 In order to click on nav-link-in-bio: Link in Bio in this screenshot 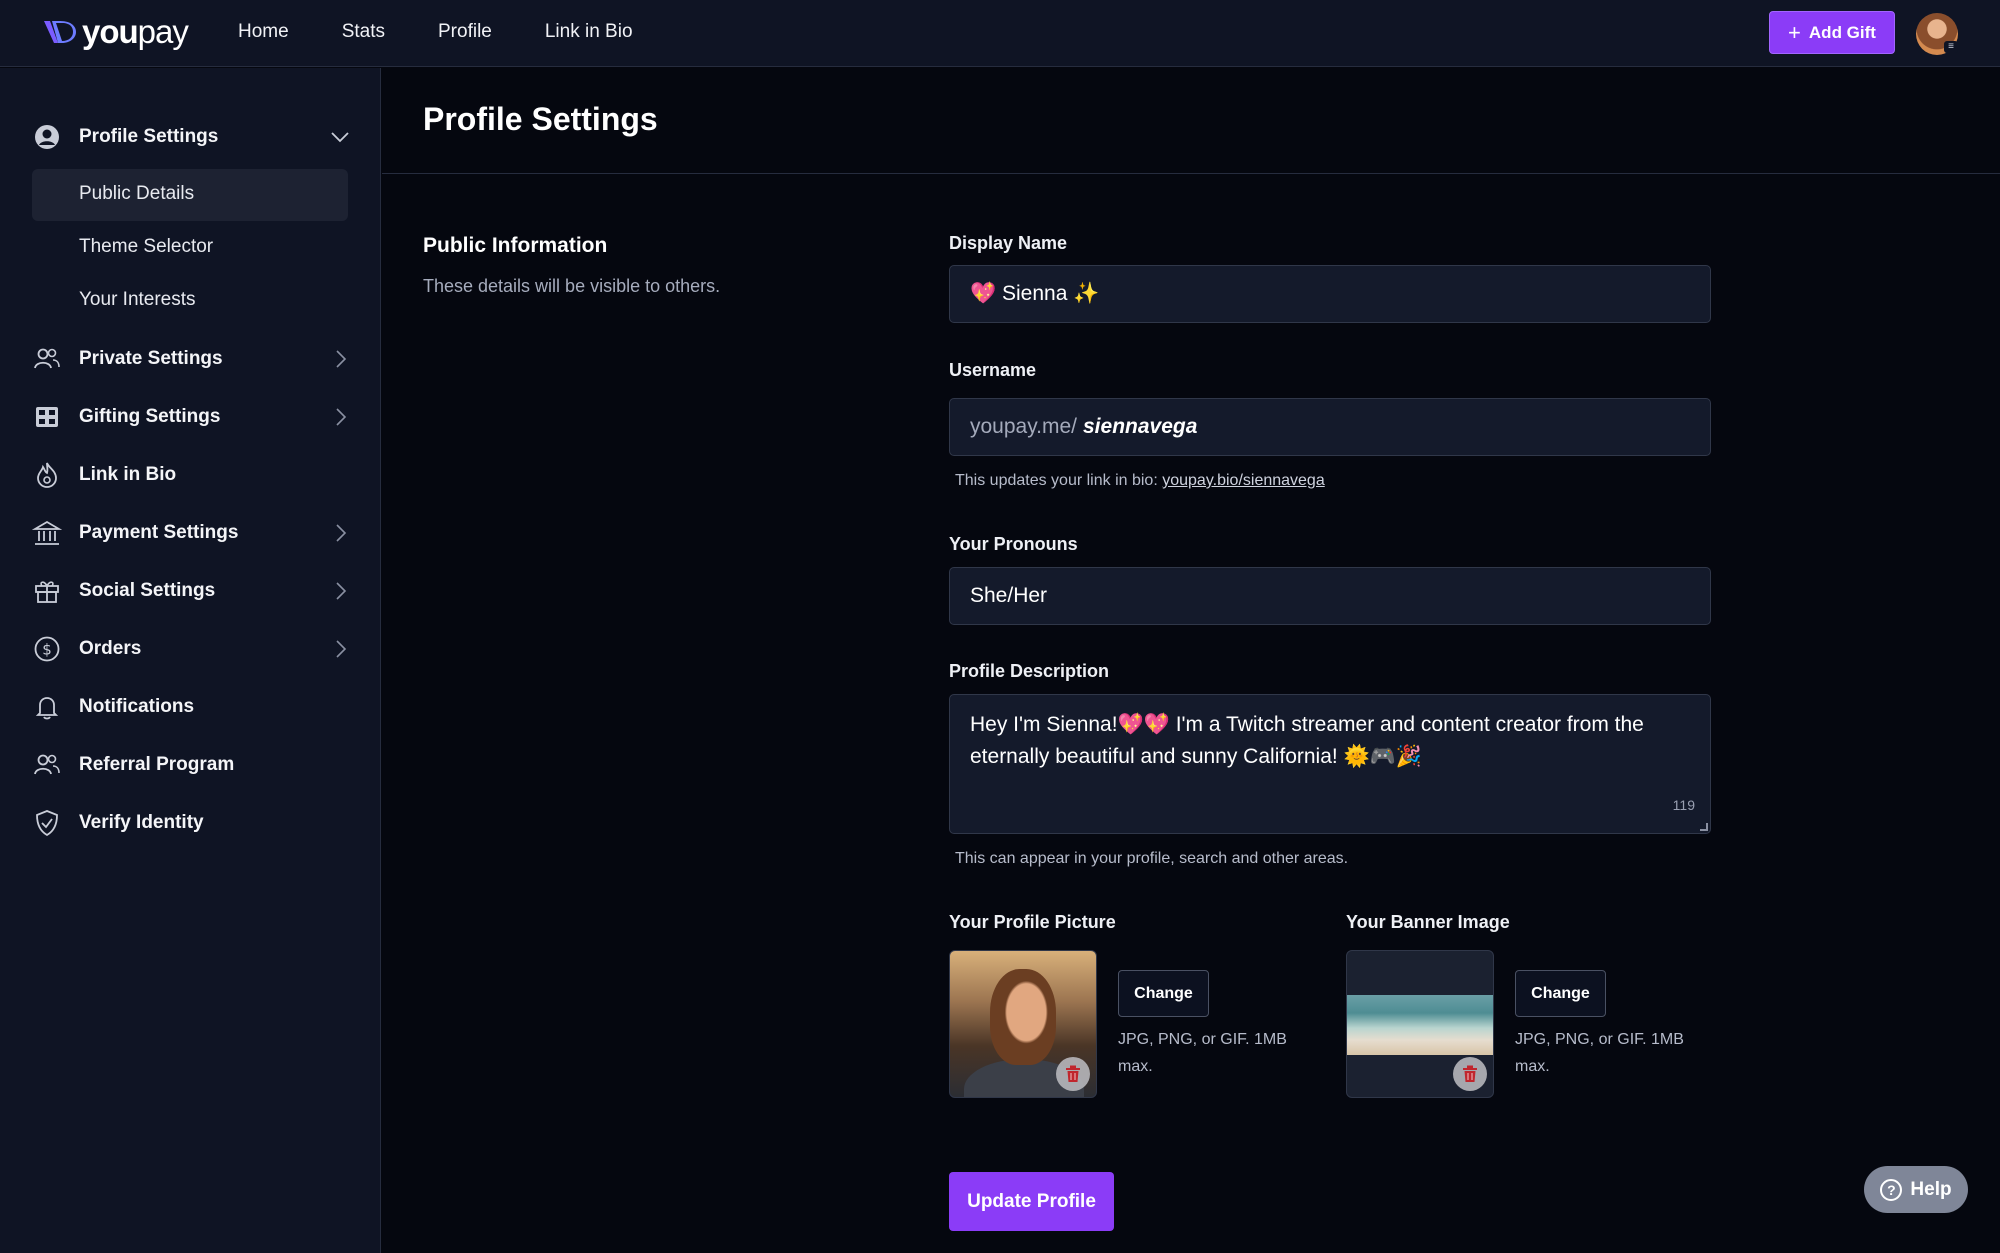, I will do `click(589, 32)`.